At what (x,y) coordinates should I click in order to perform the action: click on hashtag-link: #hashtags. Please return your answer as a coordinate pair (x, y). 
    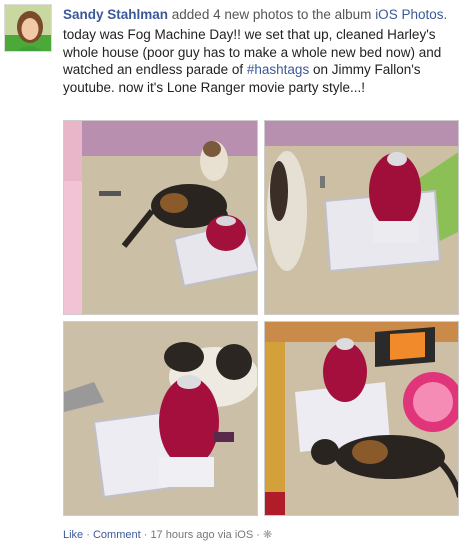
    Looking at the image, I should click on (278, 69).